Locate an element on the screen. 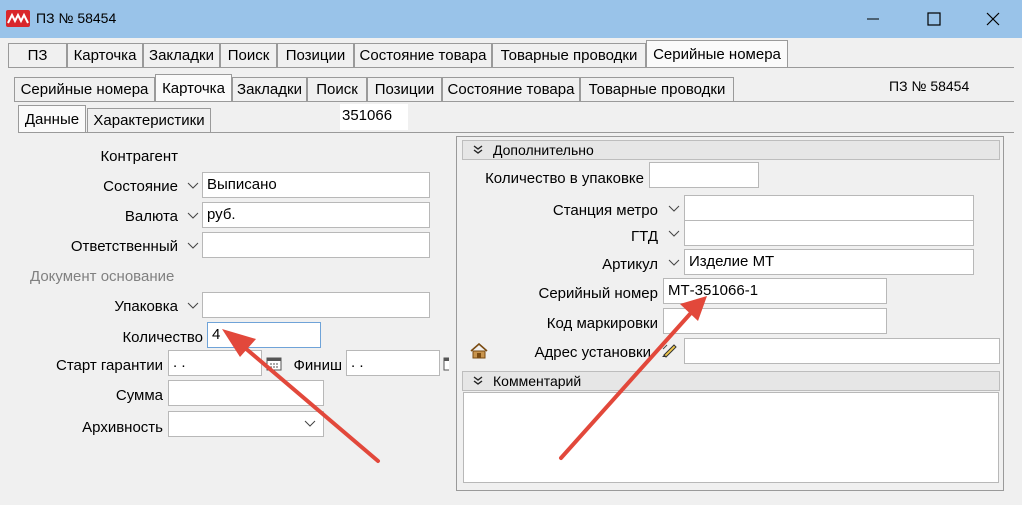  arrow-to-serial-number is located at coordinates (633, 378).